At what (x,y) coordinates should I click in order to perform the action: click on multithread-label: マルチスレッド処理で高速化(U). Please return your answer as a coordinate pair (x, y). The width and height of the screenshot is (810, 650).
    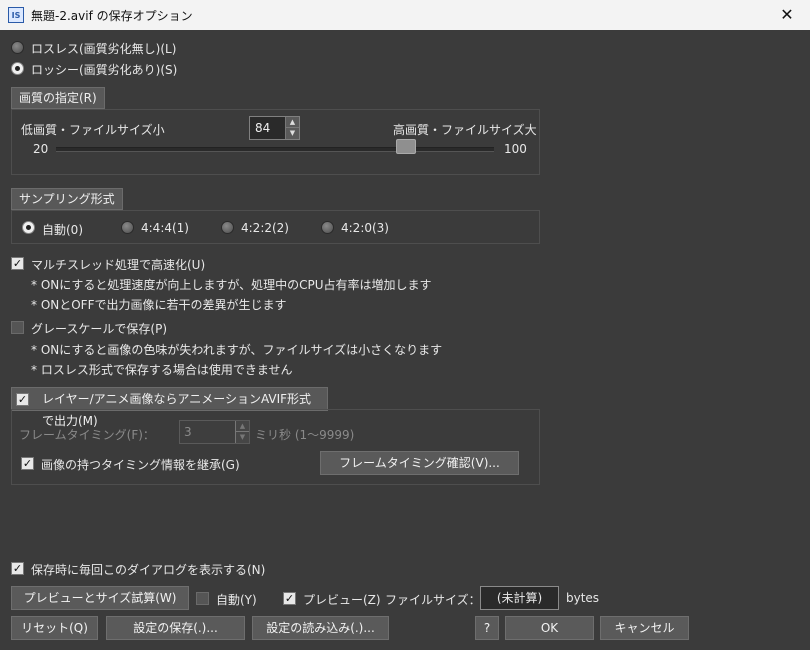
    Looking at the image, I should click on (118, 264).